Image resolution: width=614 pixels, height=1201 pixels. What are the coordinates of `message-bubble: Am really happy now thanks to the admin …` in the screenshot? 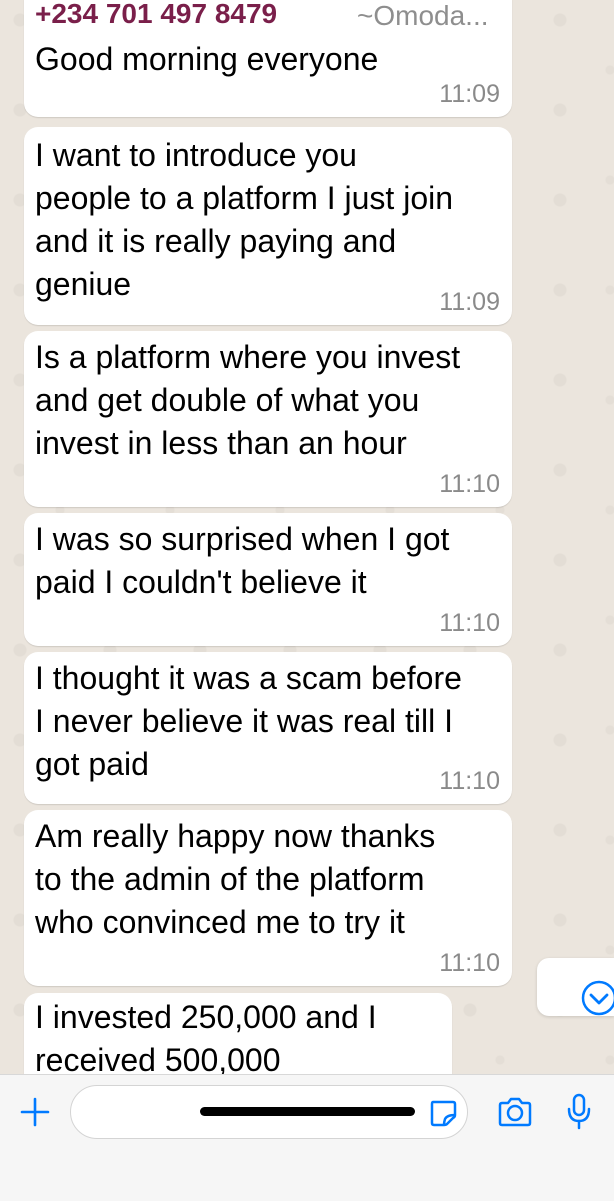 It's located at (268, 898).